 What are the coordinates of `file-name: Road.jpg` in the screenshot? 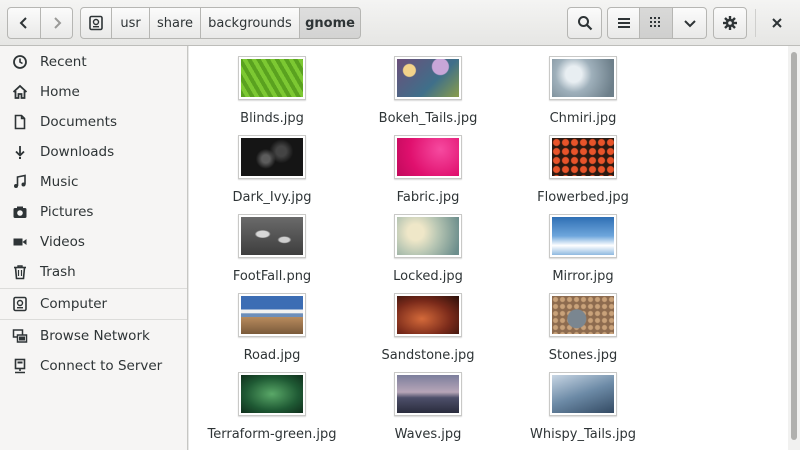 It's located at (272, 355).